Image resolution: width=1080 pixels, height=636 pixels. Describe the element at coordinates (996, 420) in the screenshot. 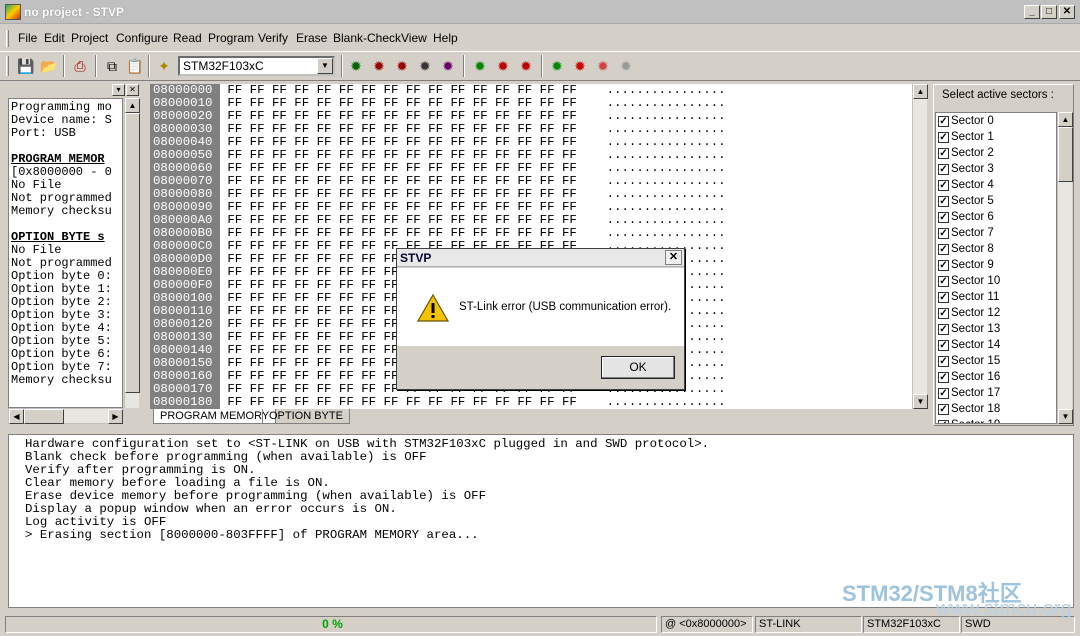

I see `sector-item: ✓Sector 19` at that location.